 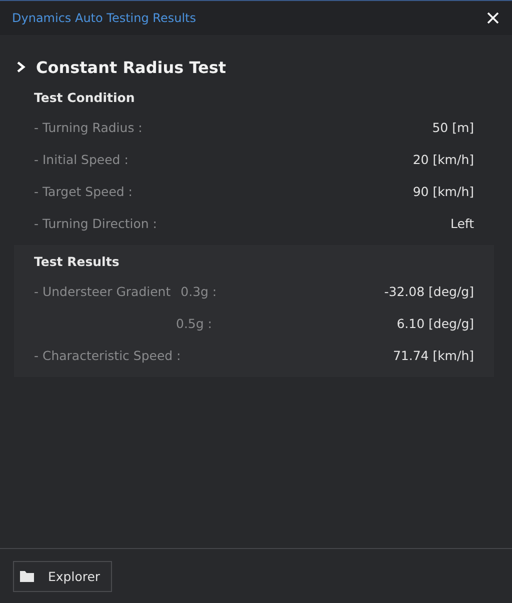 I want to click on row-sublabel: 0.3g :, so click(x=198, y=291).